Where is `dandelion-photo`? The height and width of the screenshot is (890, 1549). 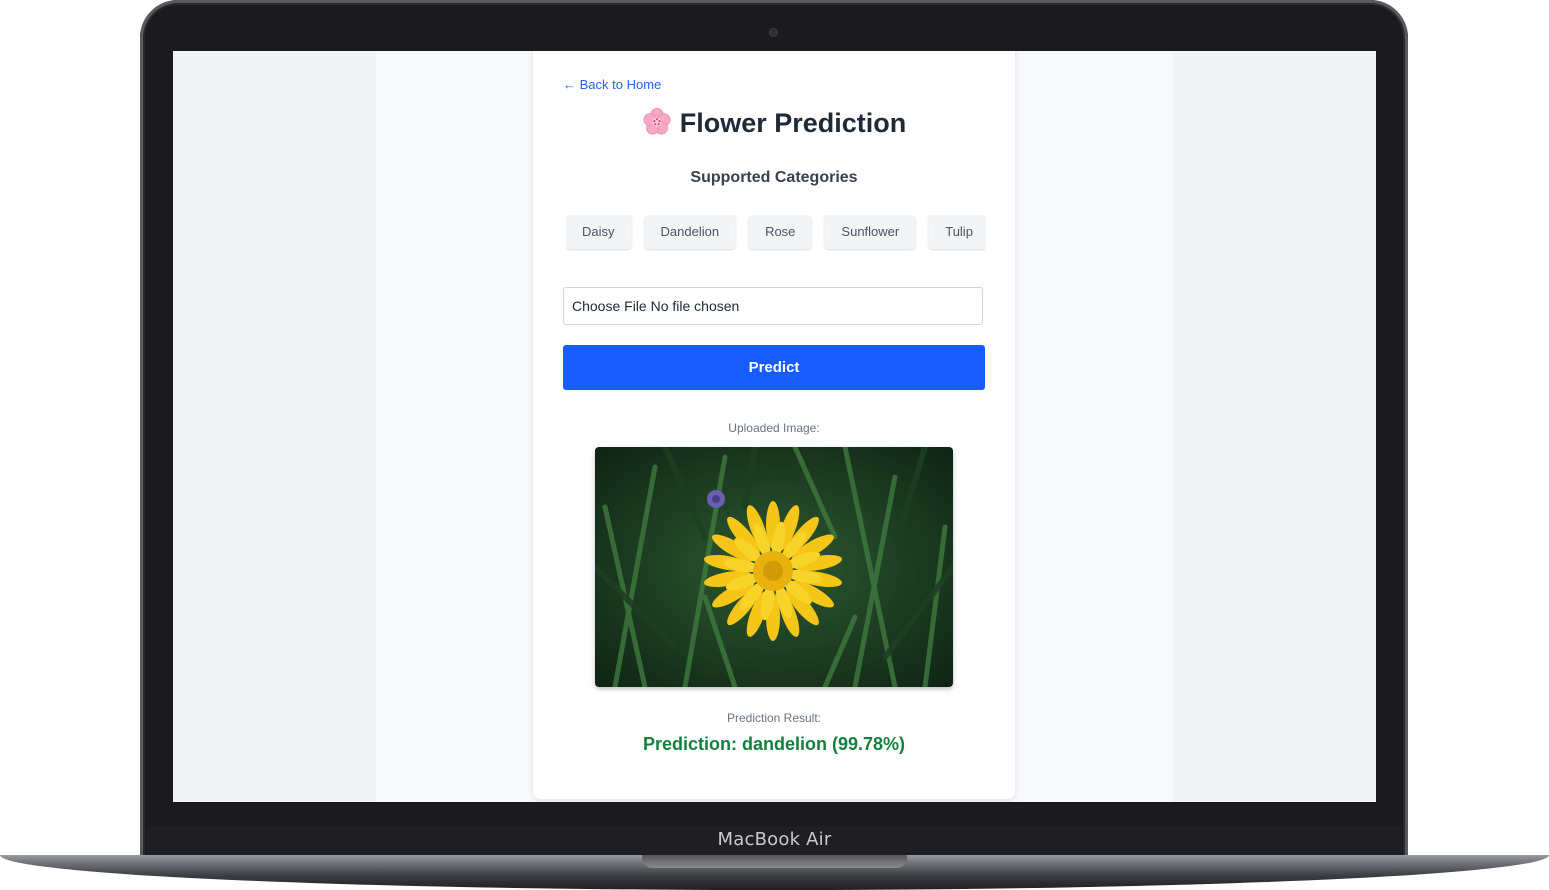
dandelion-photo is located at coordinates (774, 567).